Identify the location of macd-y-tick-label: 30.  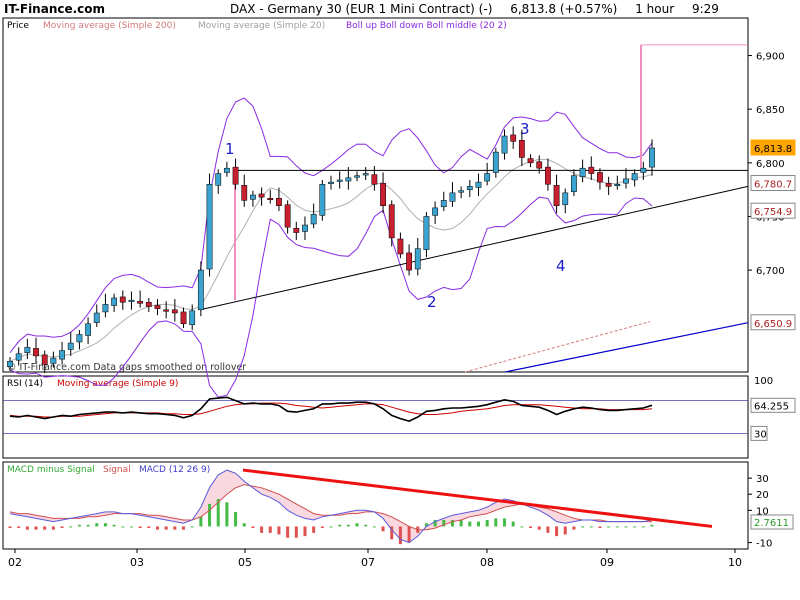
(762, 479).